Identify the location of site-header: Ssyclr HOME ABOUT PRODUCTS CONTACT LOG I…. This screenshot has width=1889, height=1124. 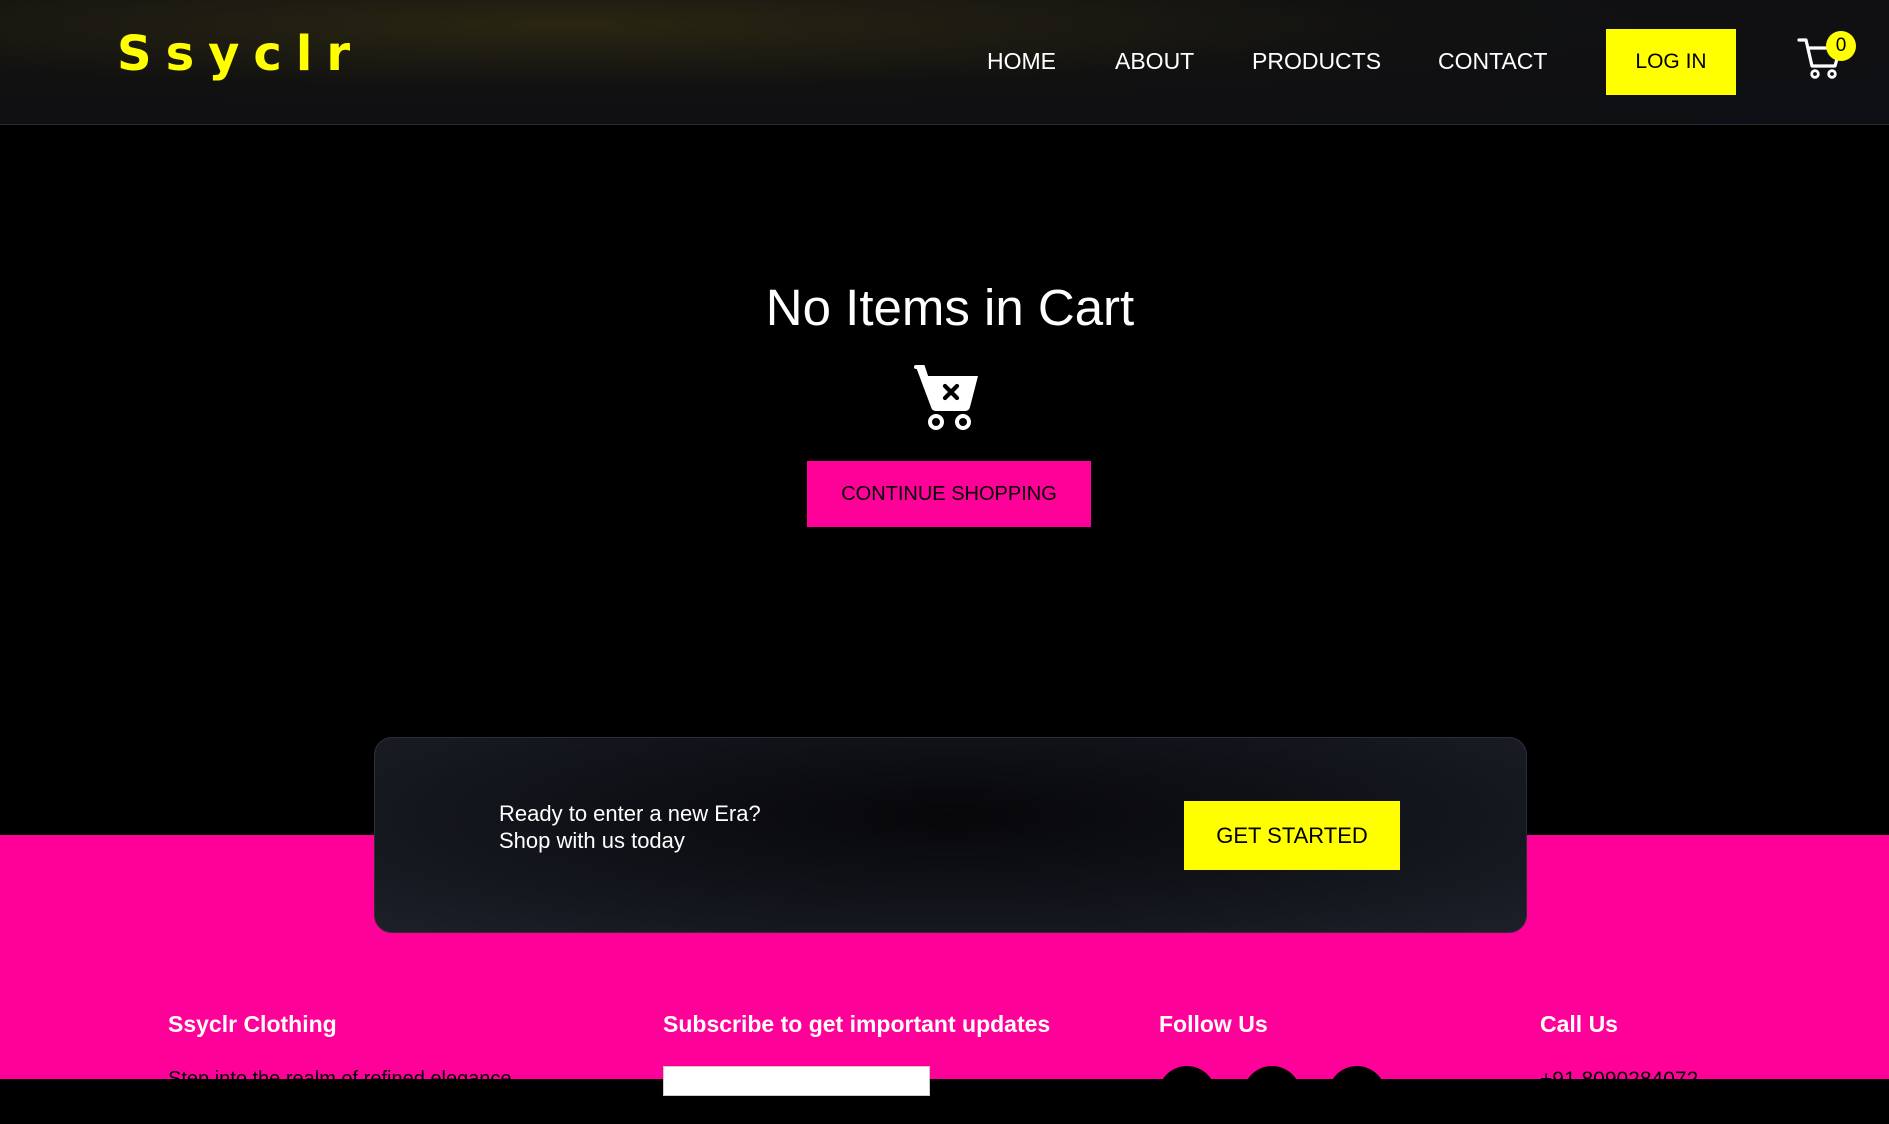
(944, 62).